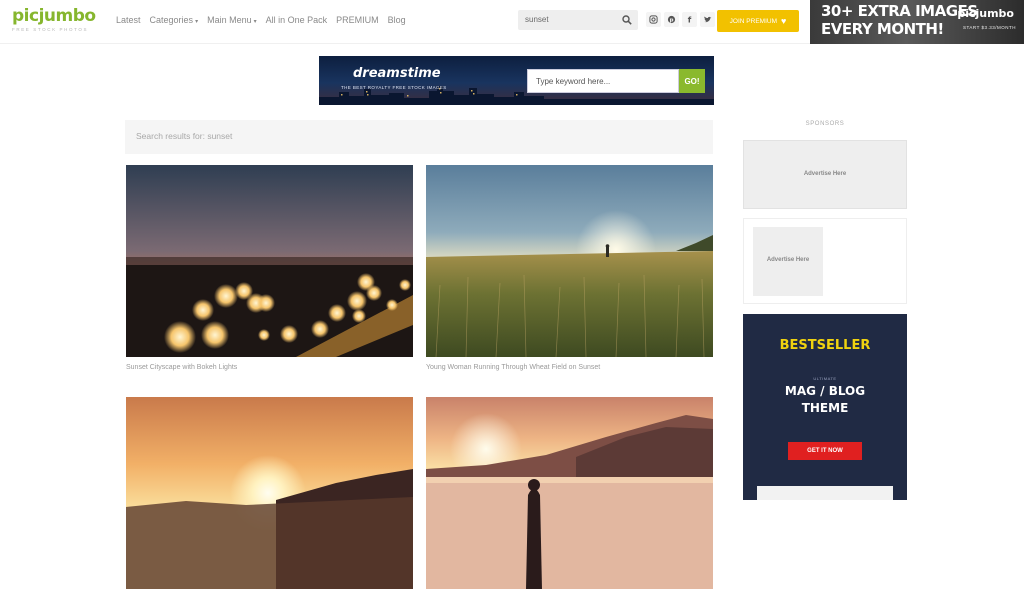  Describe the element at coordinates (397, 73) in the screenshot. I see `banner-brand: dreamstime` at that location.